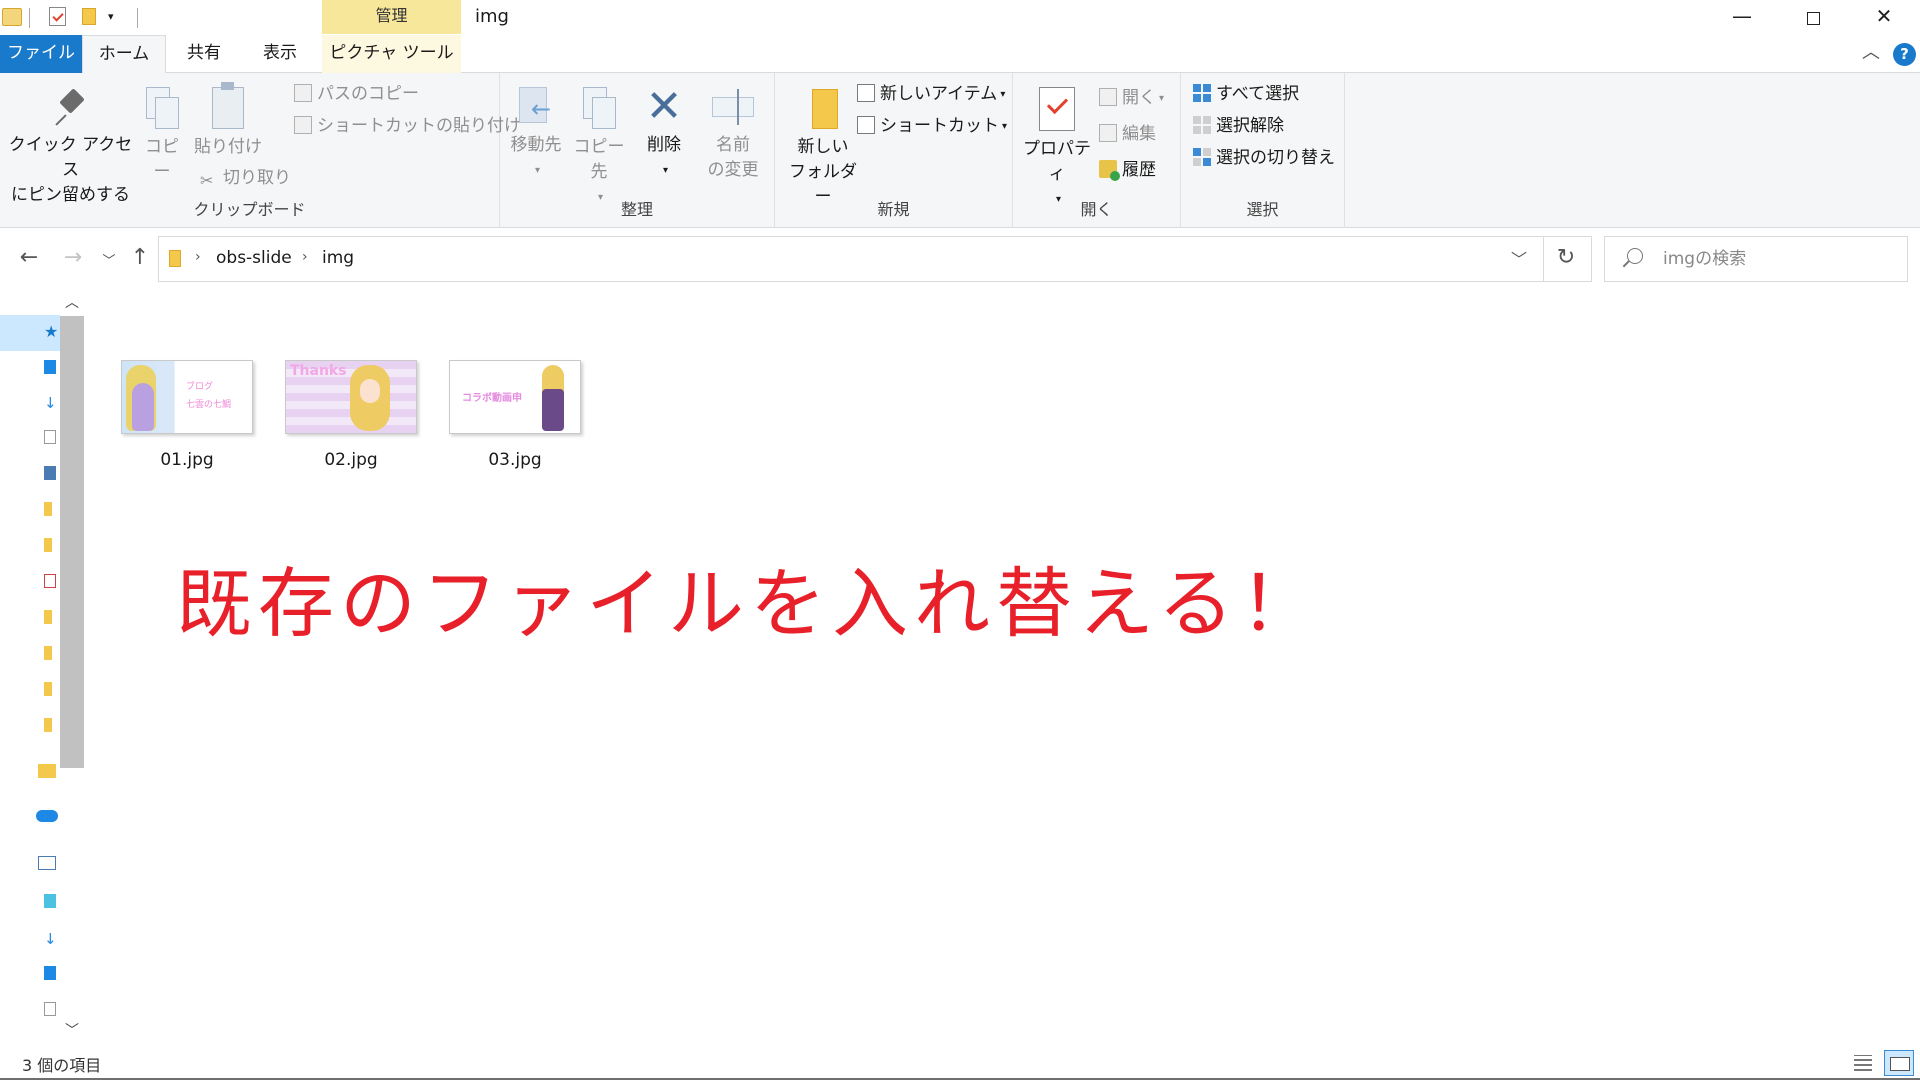 This screenshot has height=1080, width=1920. I want to click on navigation-scrollbar: ︿ ﹀, so click(72, 667).